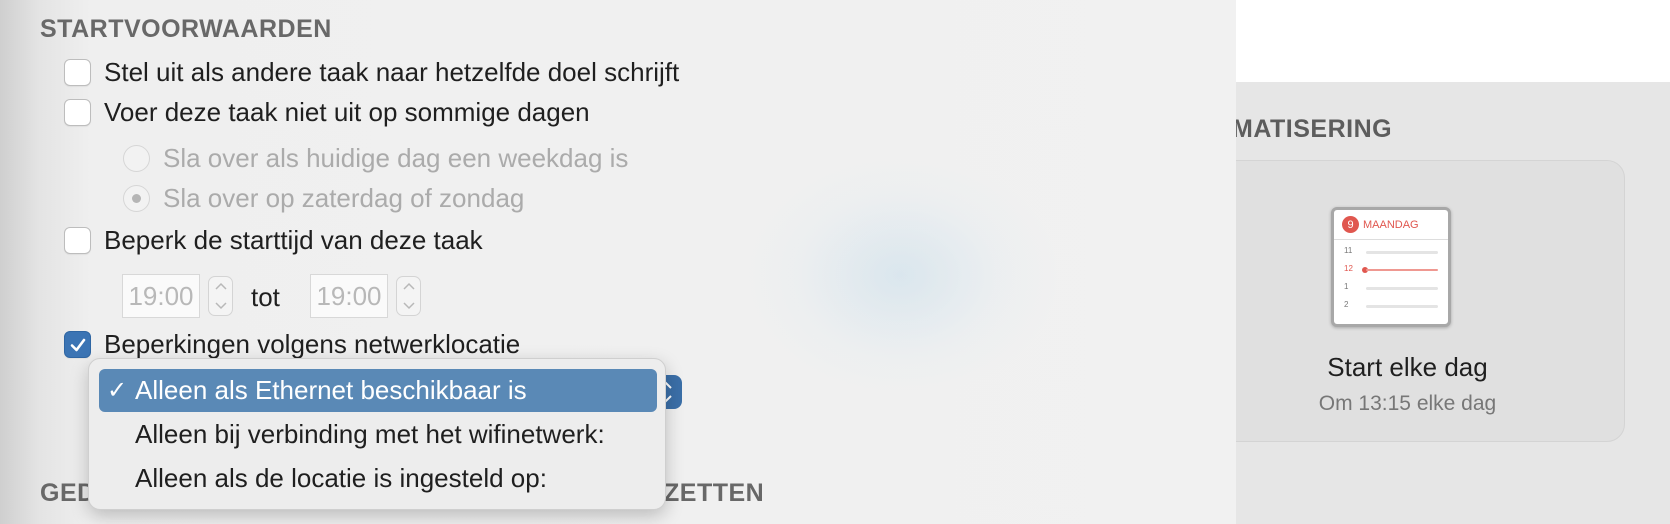 This screenshot has height=524, width=1670. I want to click on menu-item-location: Alleen als de locatie is ingesteld op:, so click(378, 478).